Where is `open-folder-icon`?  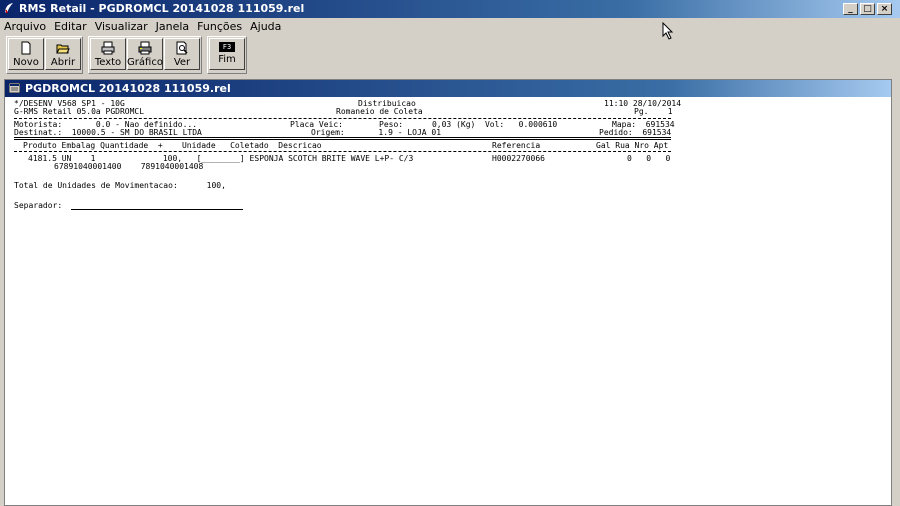 open-folder-icon is located at coordinates (63, 49).